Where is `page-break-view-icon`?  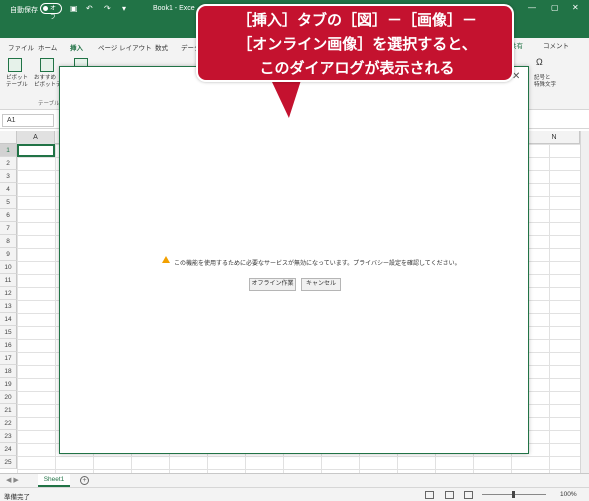 page-break-view-icon is located at coordinates (468, 495).